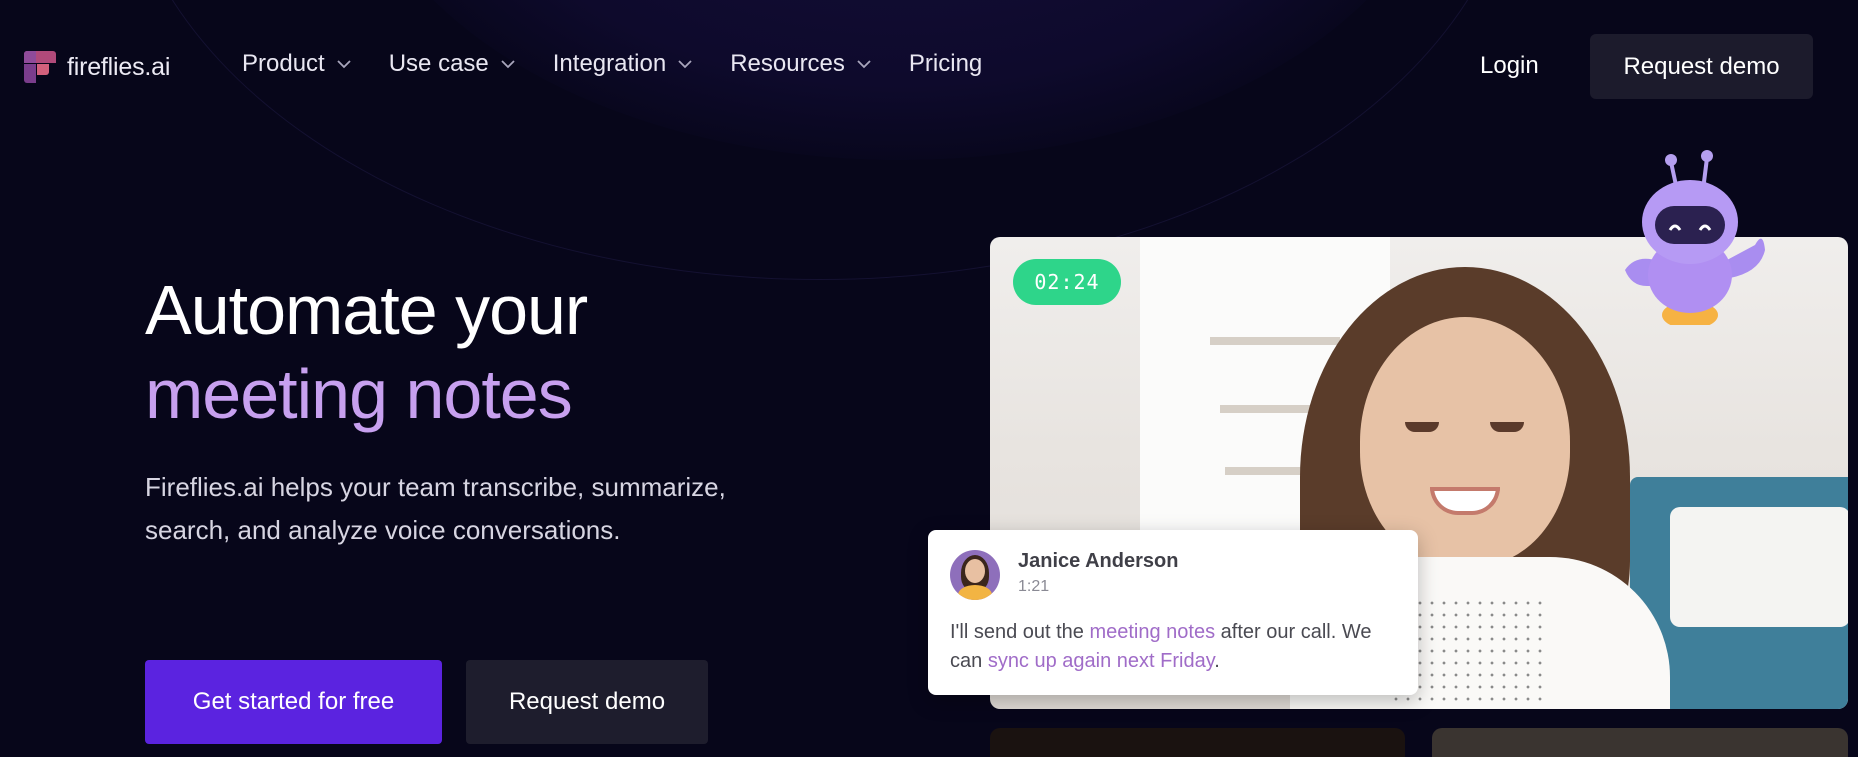  What do you see at coordinates (1701, 66) in the screenshot?
I see `request-demo-button: Request demo` at bounding box center [1701, 66].